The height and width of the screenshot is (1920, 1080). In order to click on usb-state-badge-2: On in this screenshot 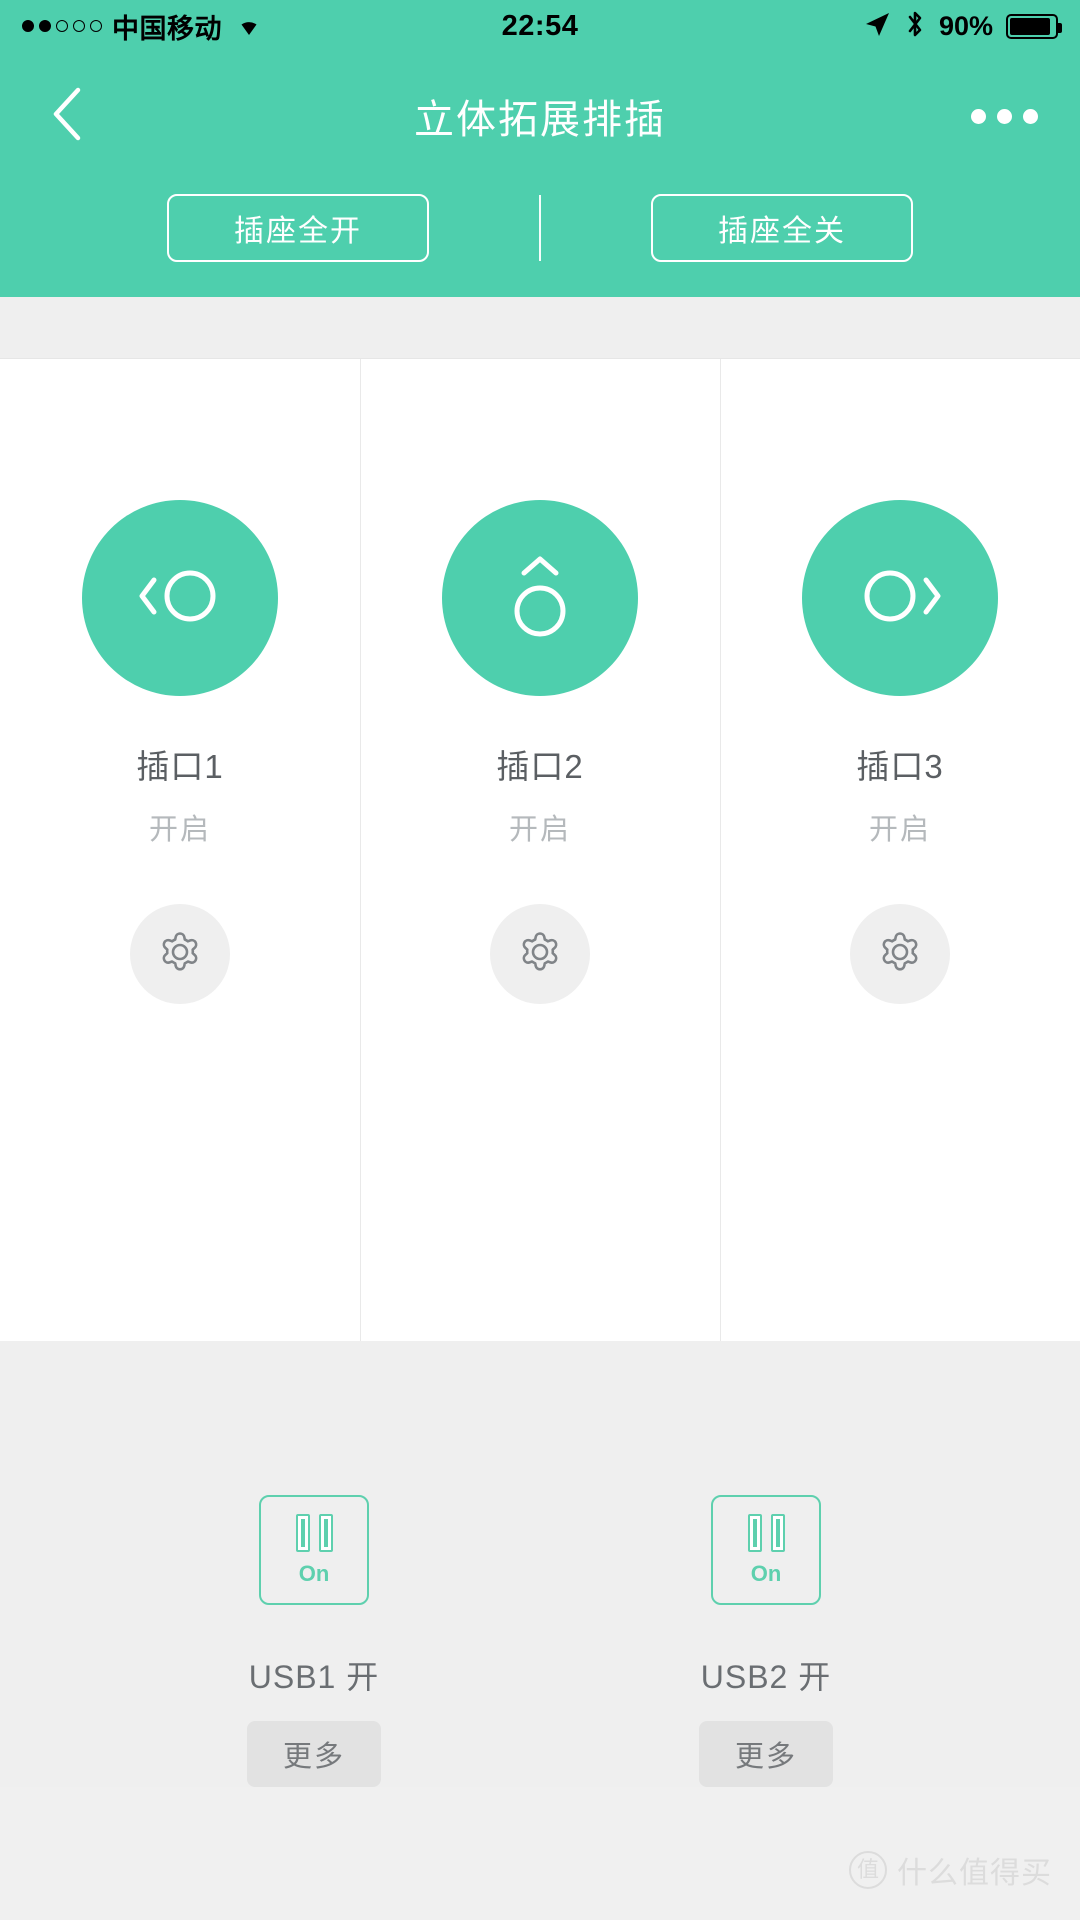, I will do `click(766, 1573)`.